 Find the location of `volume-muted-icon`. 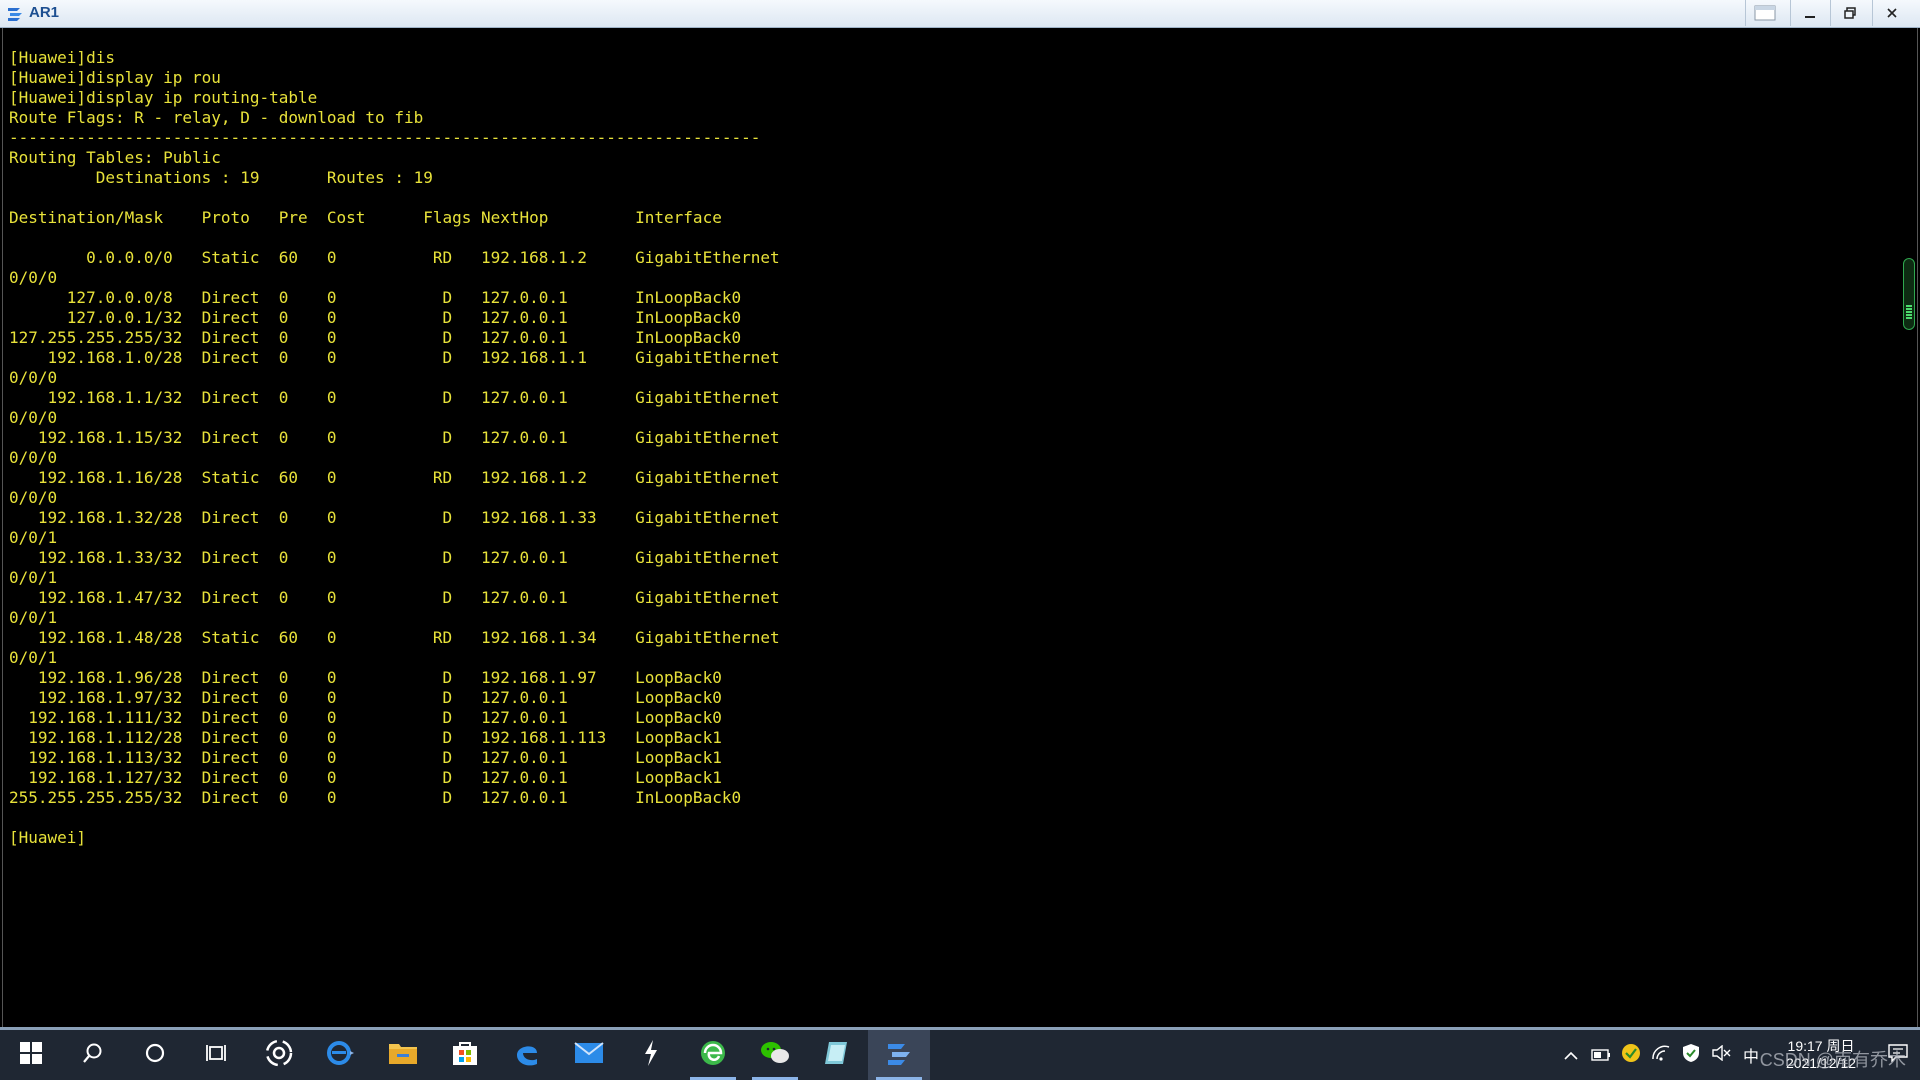

volume-muted-icon is located at coordinates (1721, 1054).